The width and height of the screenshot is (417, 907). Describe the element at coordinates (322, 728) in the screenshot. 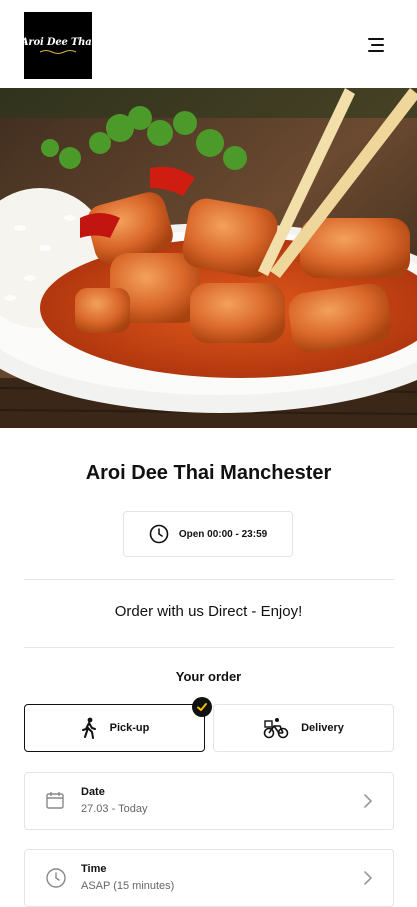

I see `delivery-label: Delivery` at that location.